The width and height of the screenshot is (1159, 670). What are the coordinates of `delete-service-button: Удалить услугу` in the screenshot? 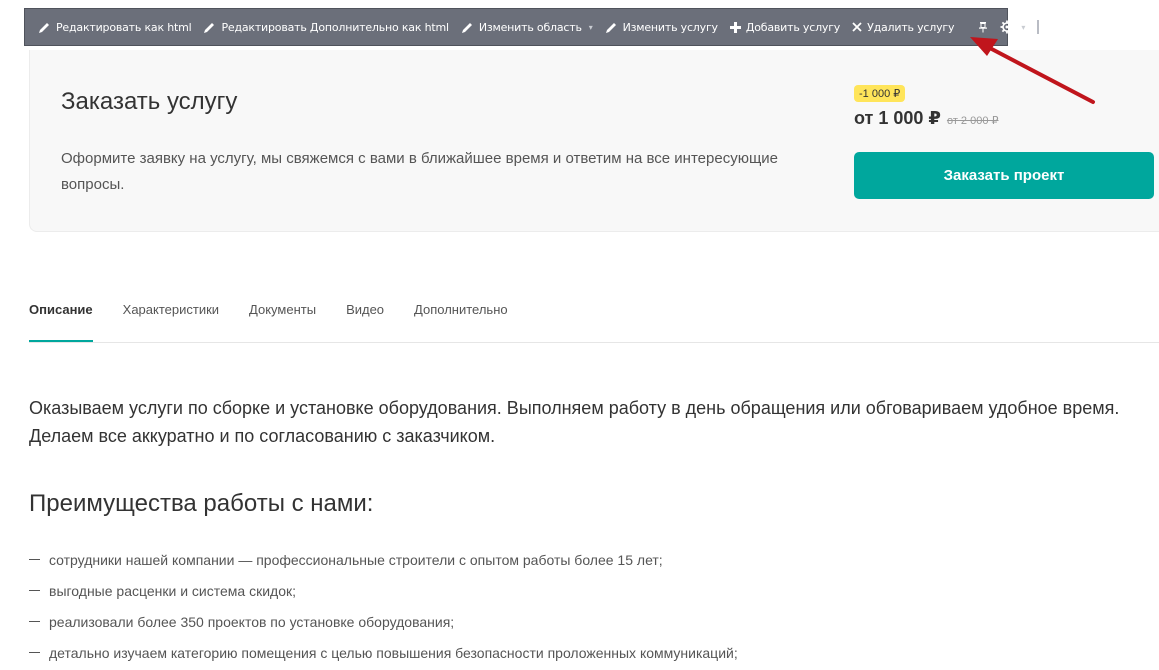 It's located at (903, 27).